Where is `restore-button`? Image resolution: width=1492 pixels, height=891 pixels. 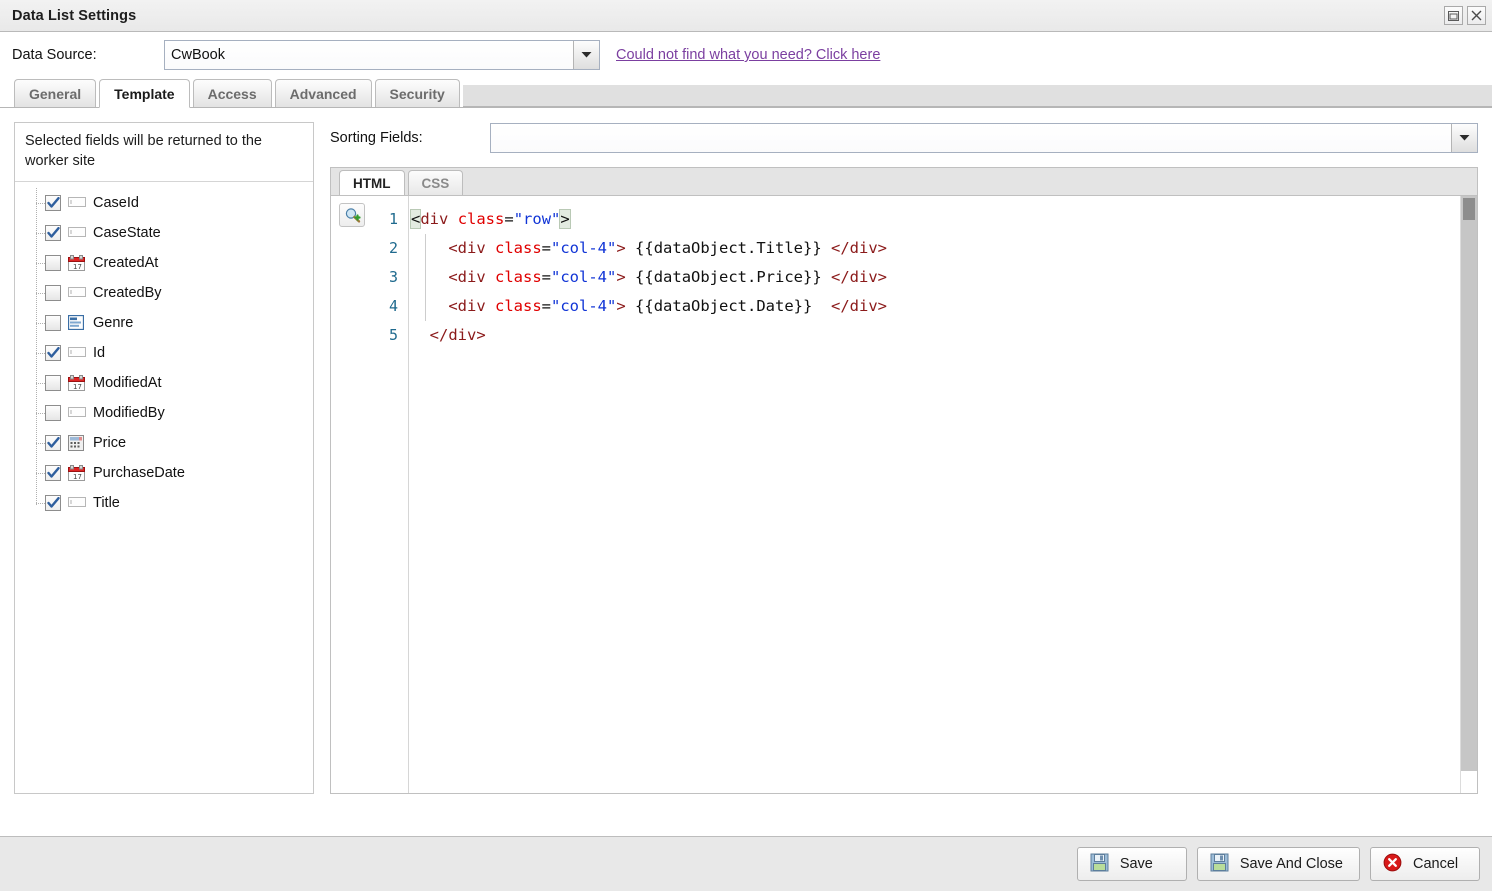 restore-button is located at coordinates (1453, 15).